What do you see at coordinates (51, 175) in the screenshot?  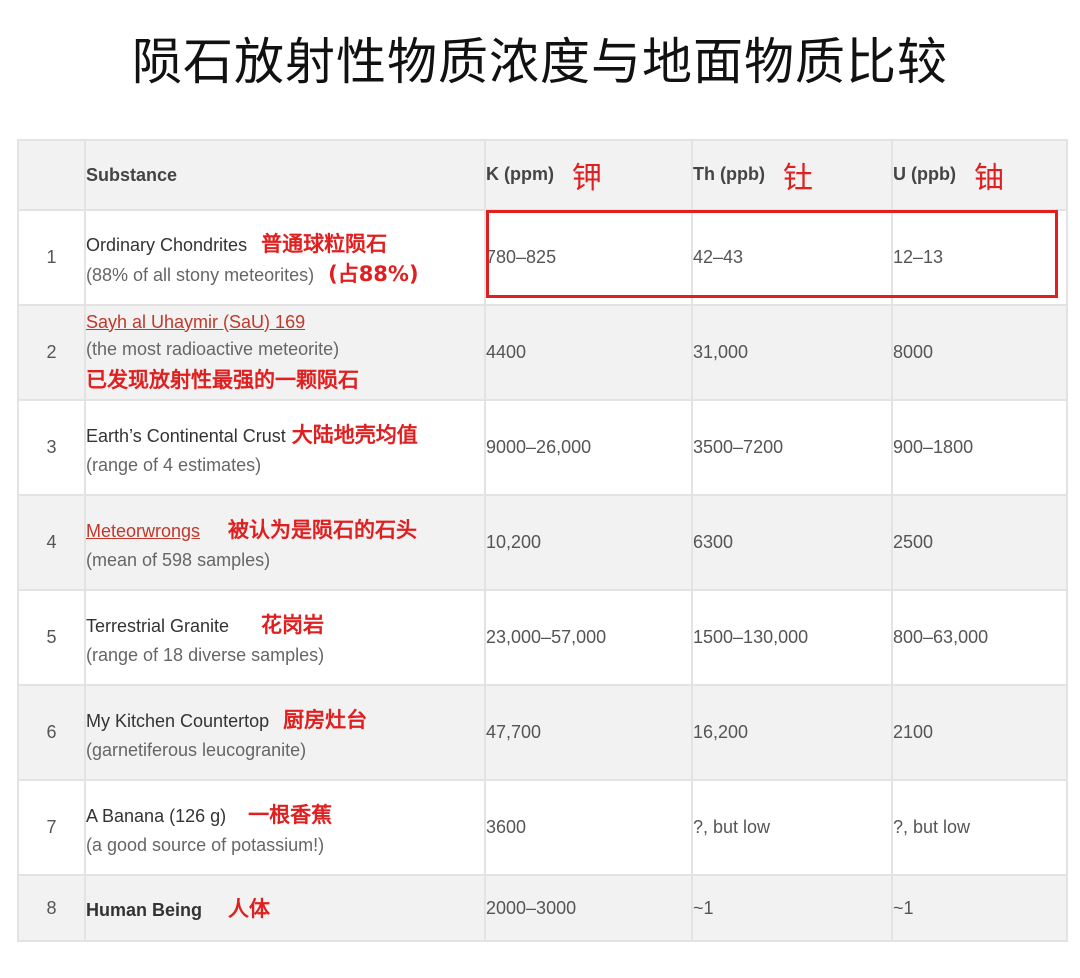 I see `header-index` at bounding box center [51, 175].